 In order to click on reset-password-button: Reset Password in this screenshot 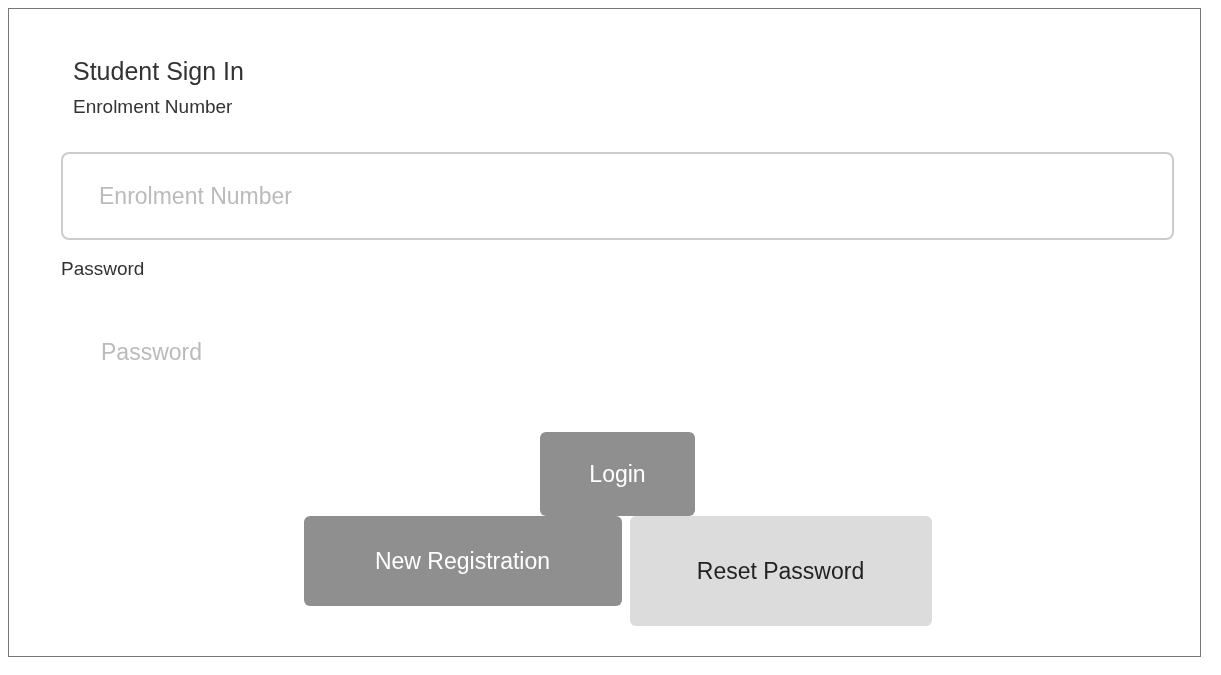, I will do `click(780, 571)`.